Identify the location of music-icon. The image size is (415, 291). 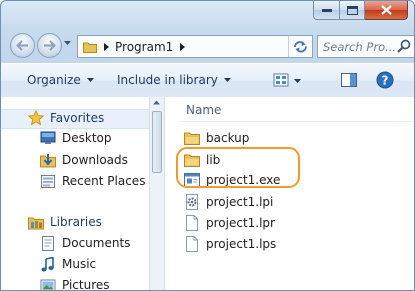
(48, 264).